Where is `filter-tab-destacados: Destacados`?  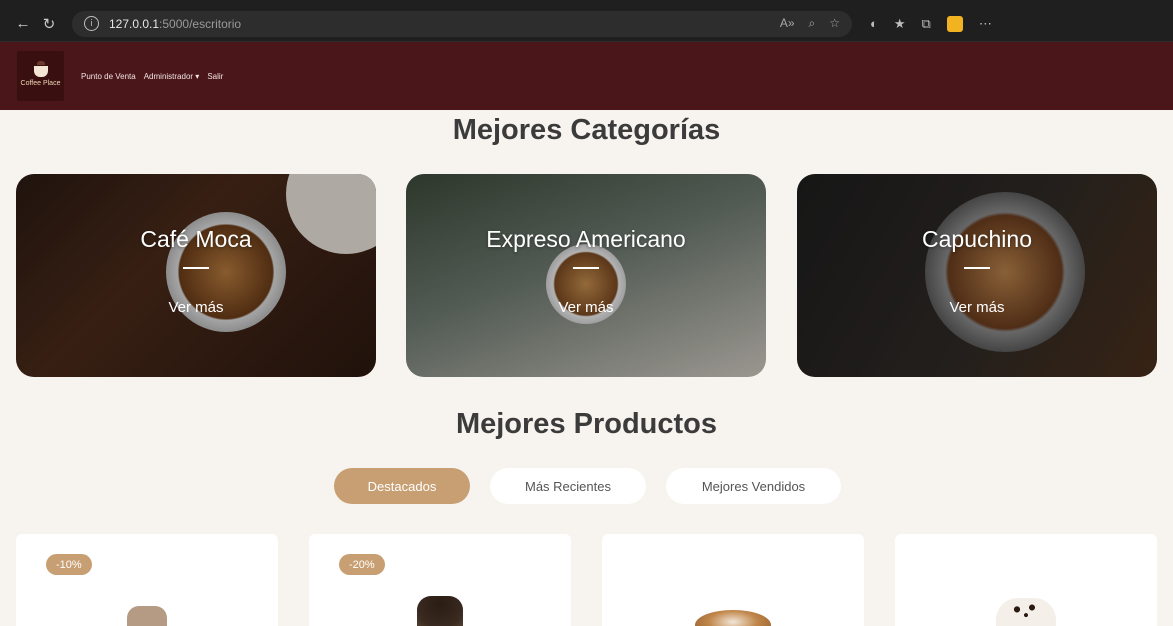 filter-tab-destacados: Destacados is located at coordinates (402, 486).